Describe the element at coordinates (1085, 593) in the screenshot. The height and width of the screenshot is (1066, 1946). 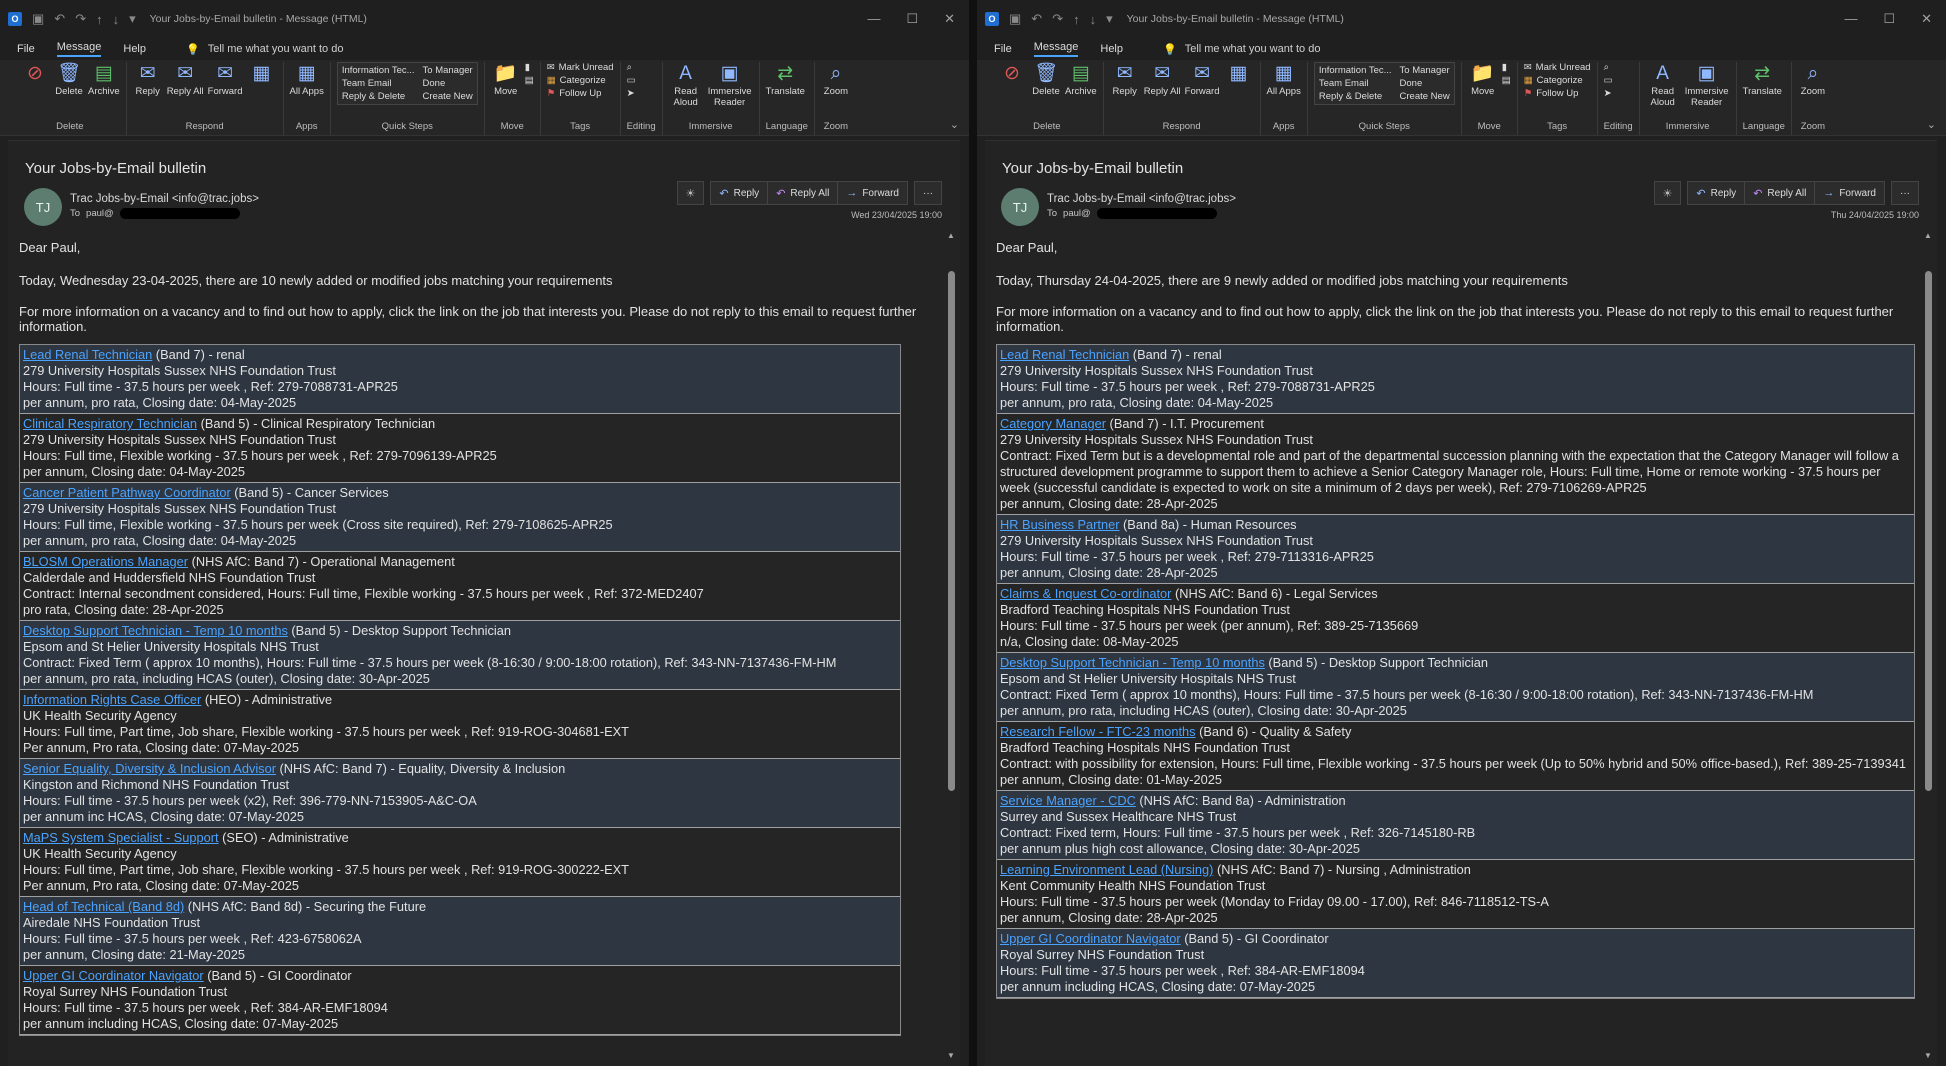
I see `job-title-link: Claims & Inquest Co-ordinator` at that location.